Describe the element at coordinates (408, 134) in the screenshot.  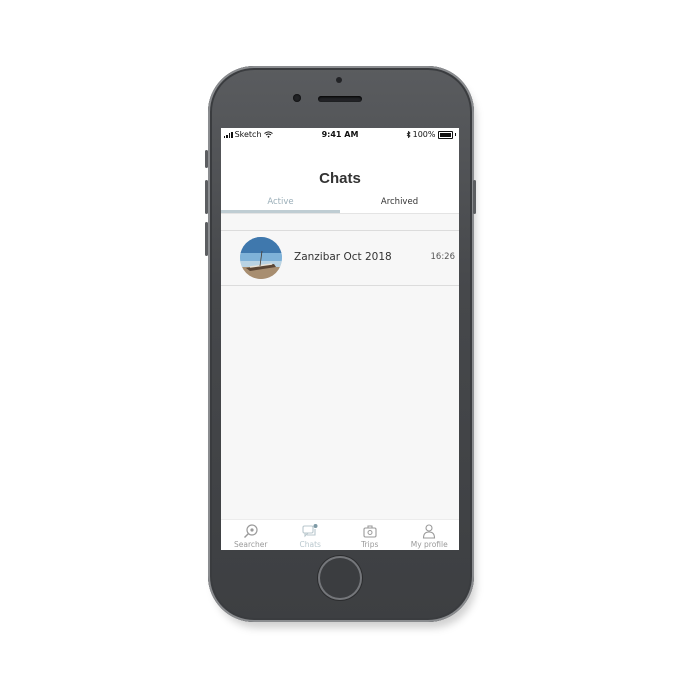
I see `bluetooth-icon` at that location.